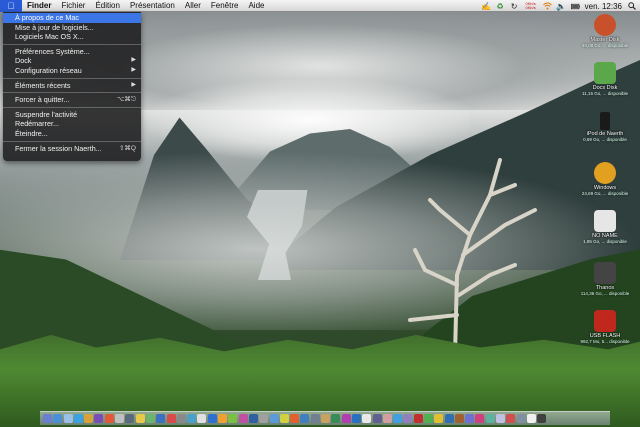  I want to click on apple-menu-item: Éléments récents ▶, so click(72, 86).